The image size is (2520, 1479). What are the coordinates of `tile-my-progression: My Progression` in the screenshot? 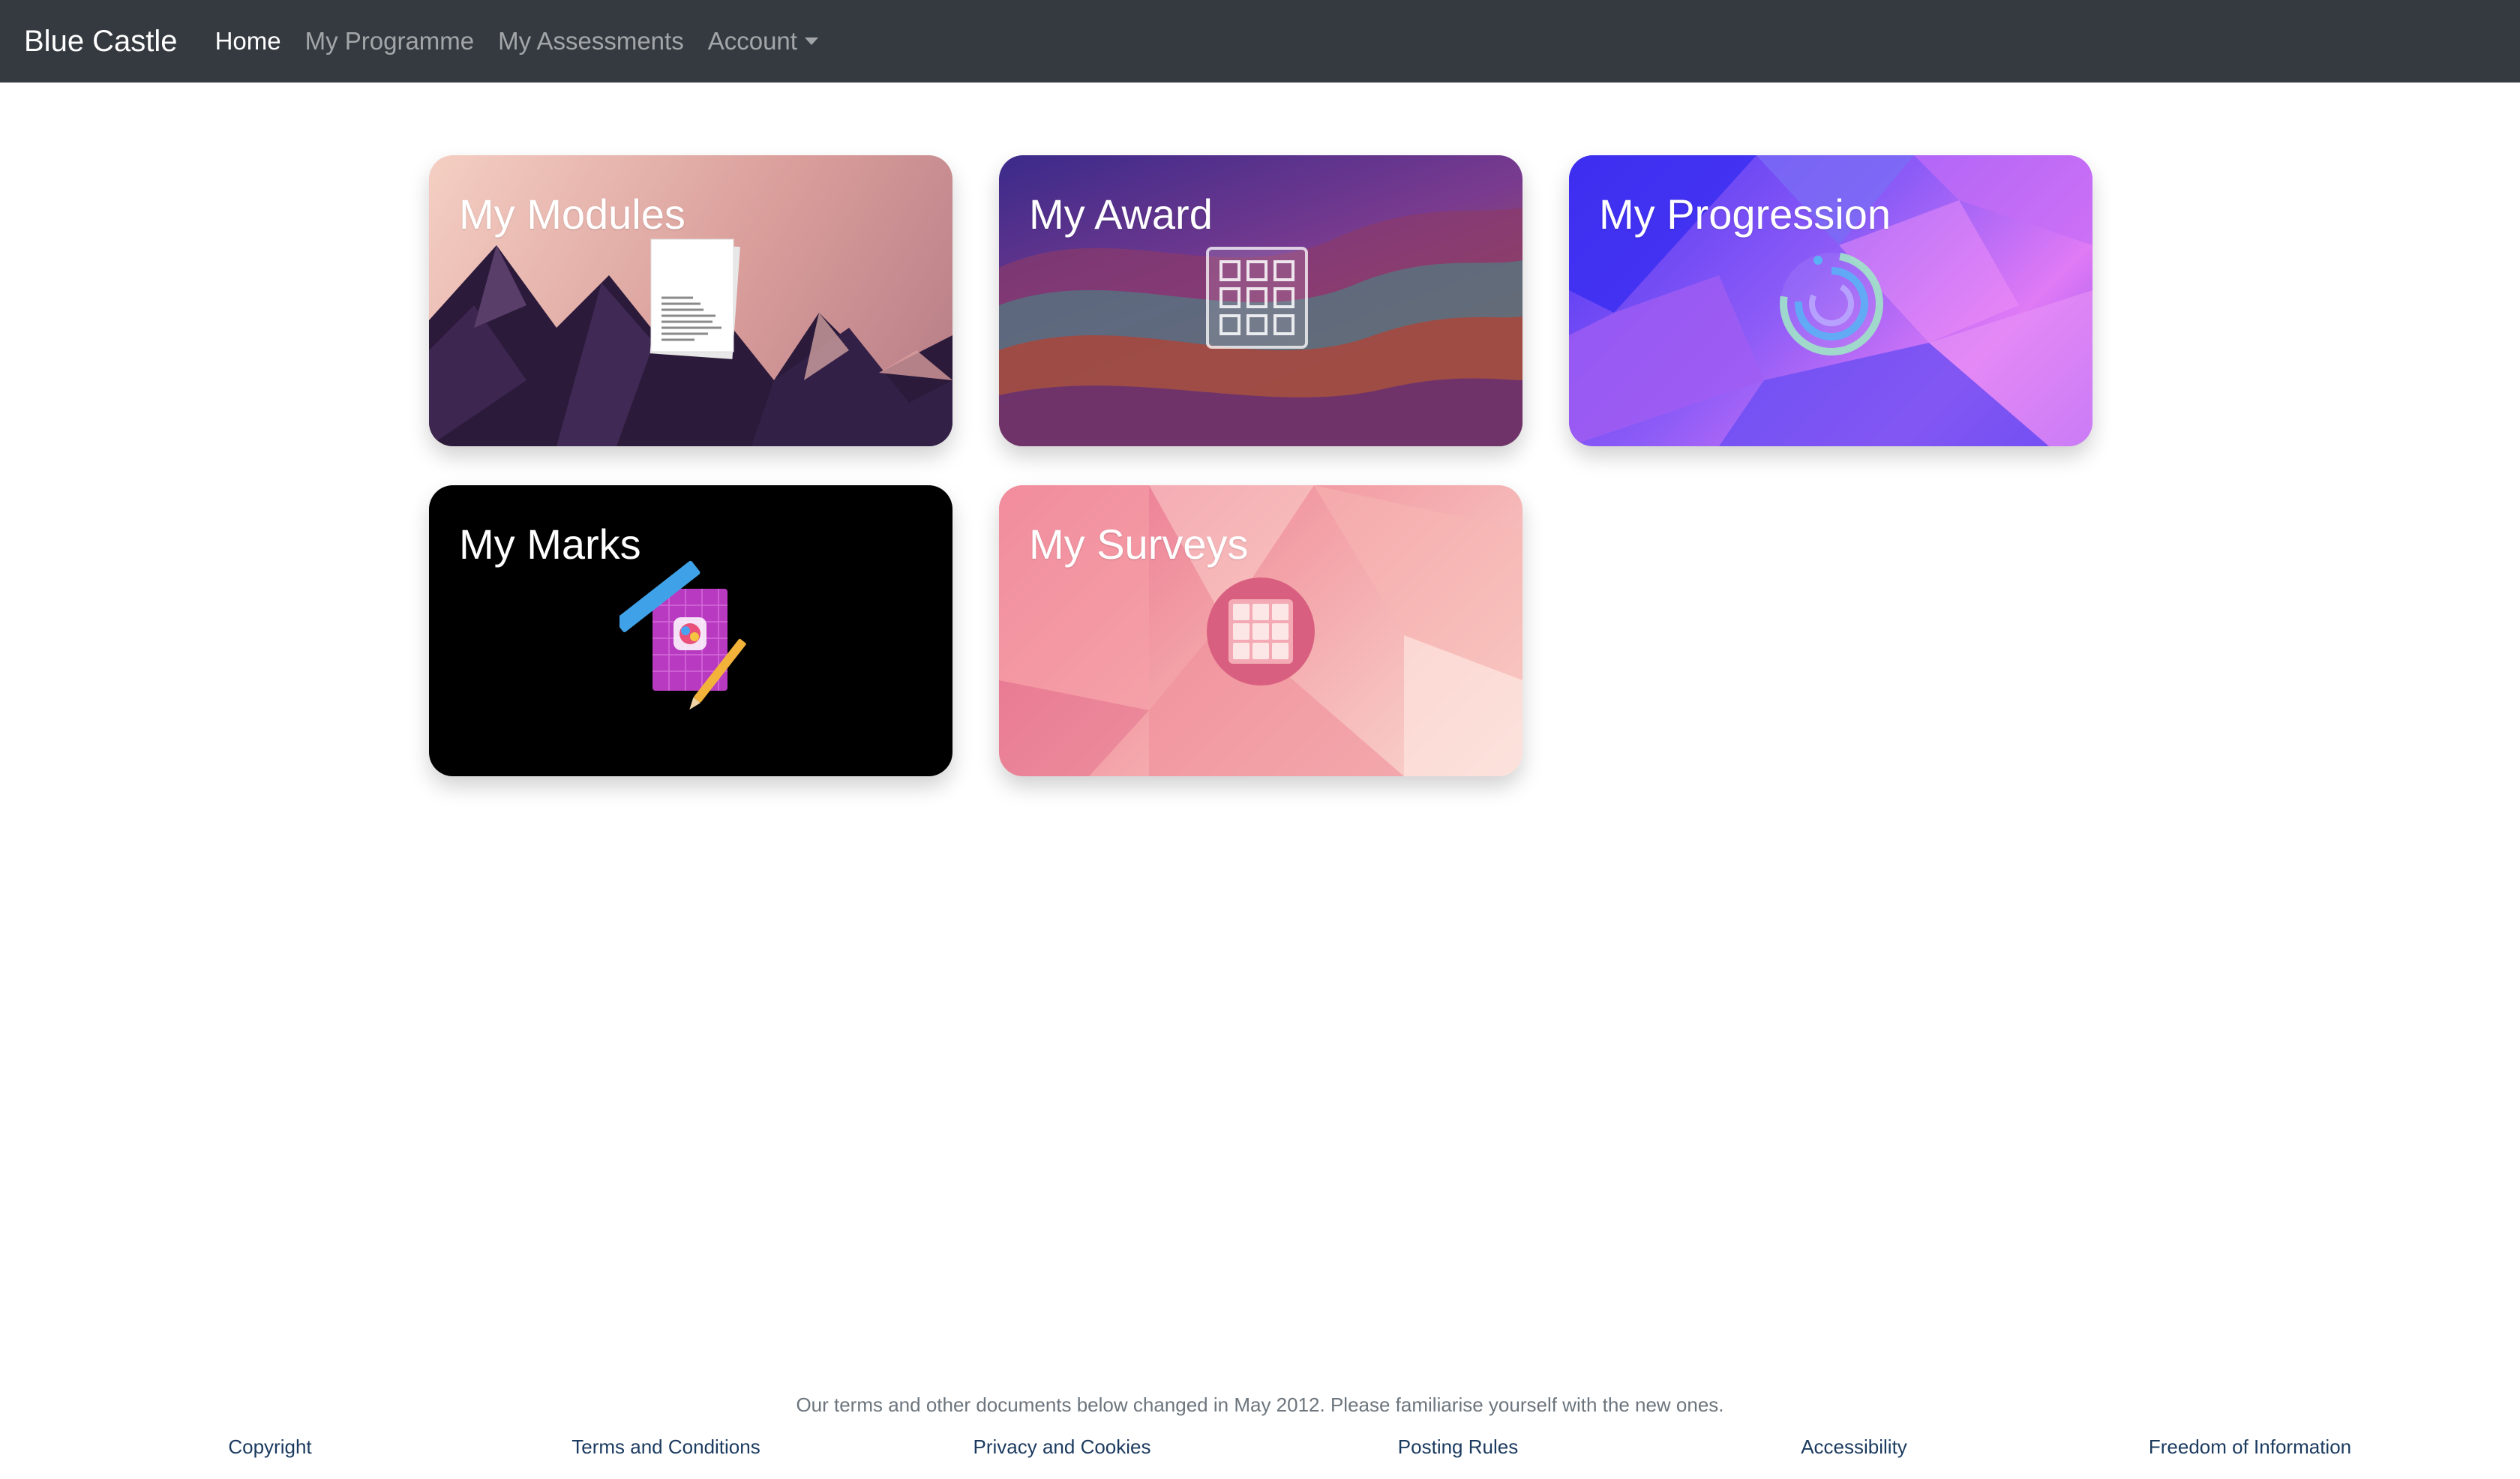 It's located at (1830, 300).